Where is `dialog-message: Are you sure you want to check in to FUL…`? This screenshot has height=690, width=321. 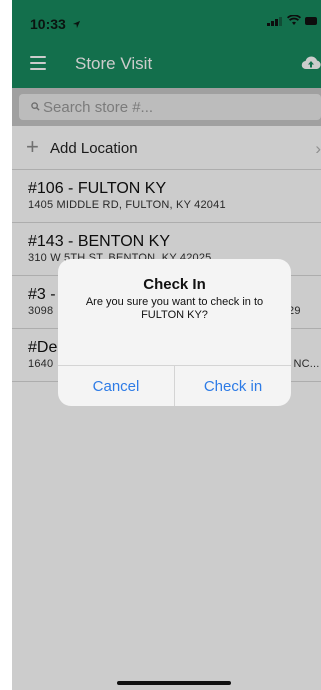 dialog-message: Are you sure you want to check in to FUL… is located at coordinates (174, 308).